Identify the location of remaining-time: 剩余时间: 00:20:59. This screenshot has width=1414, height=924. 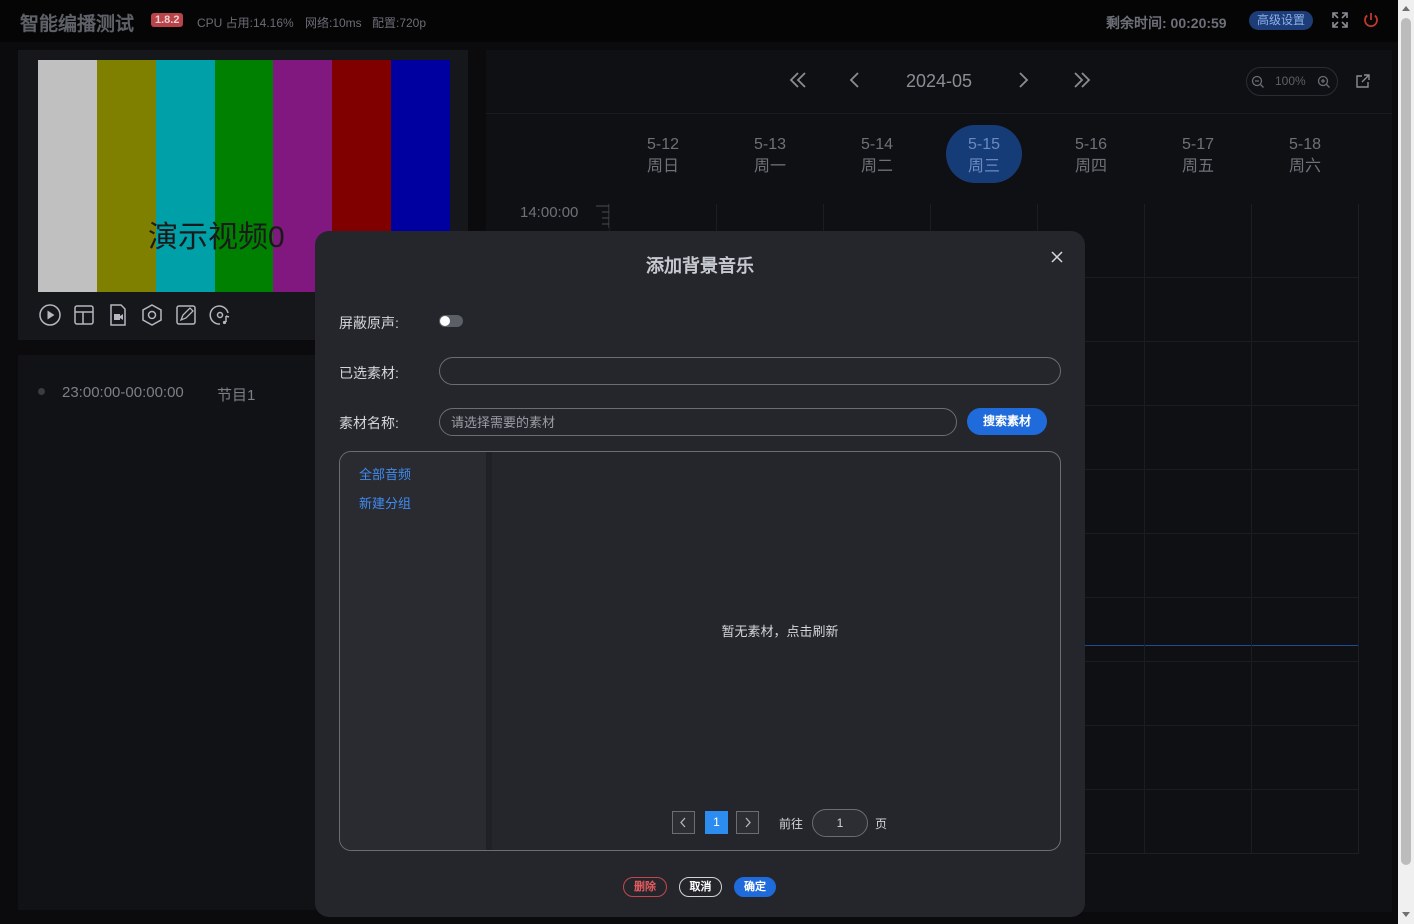
(1166, 23).